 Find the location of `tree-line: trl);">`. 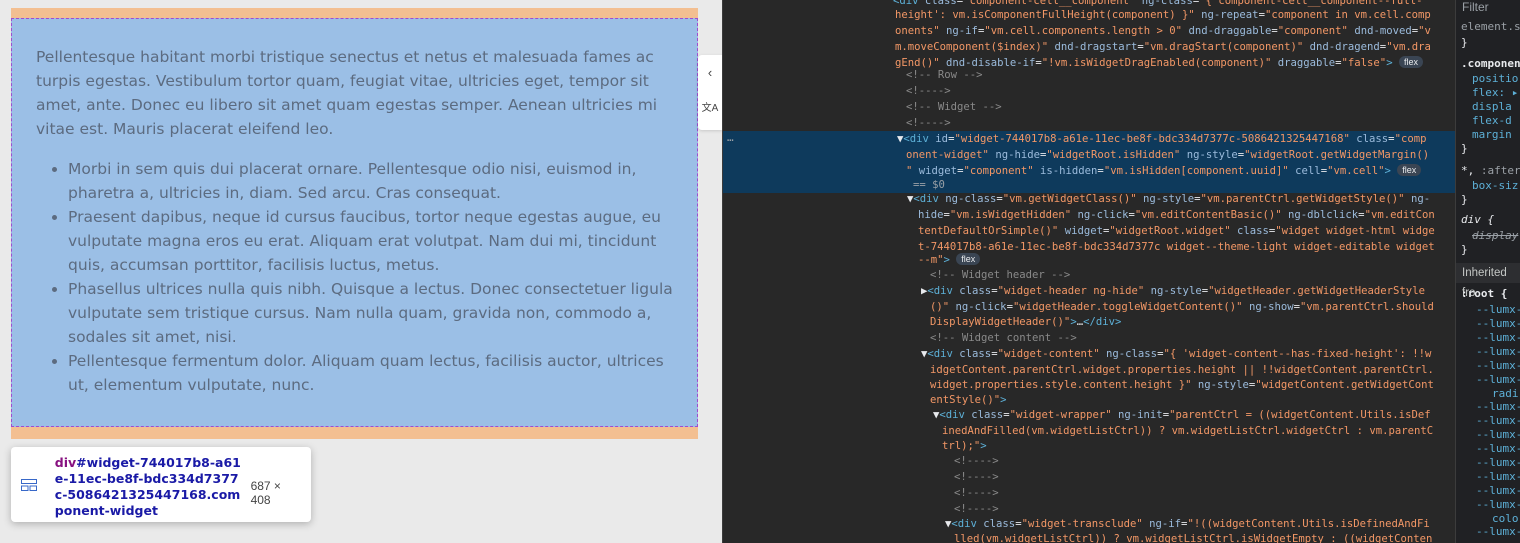

tree-line: trl);"> is located at coordinates (964, 446).